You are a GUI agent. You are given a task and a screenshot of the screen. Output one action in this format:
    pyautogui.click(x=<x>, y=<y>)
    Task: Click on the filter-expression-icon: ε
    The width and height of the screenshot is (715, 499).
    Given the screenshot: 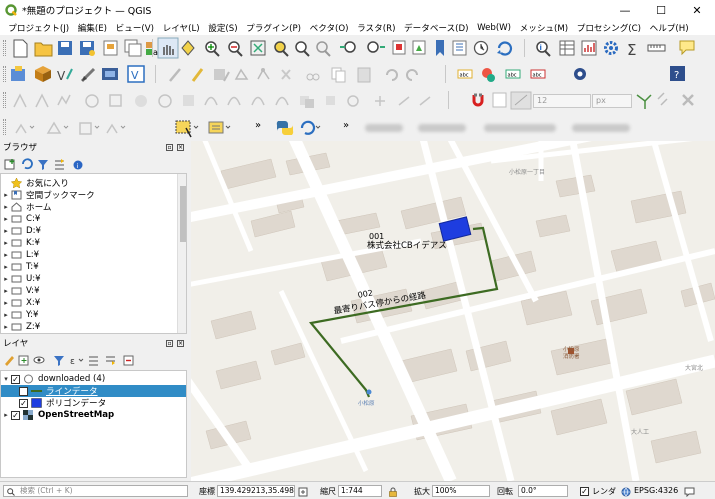 What is the action you would take?
    pyautogui.click(x=77, y=362)
    